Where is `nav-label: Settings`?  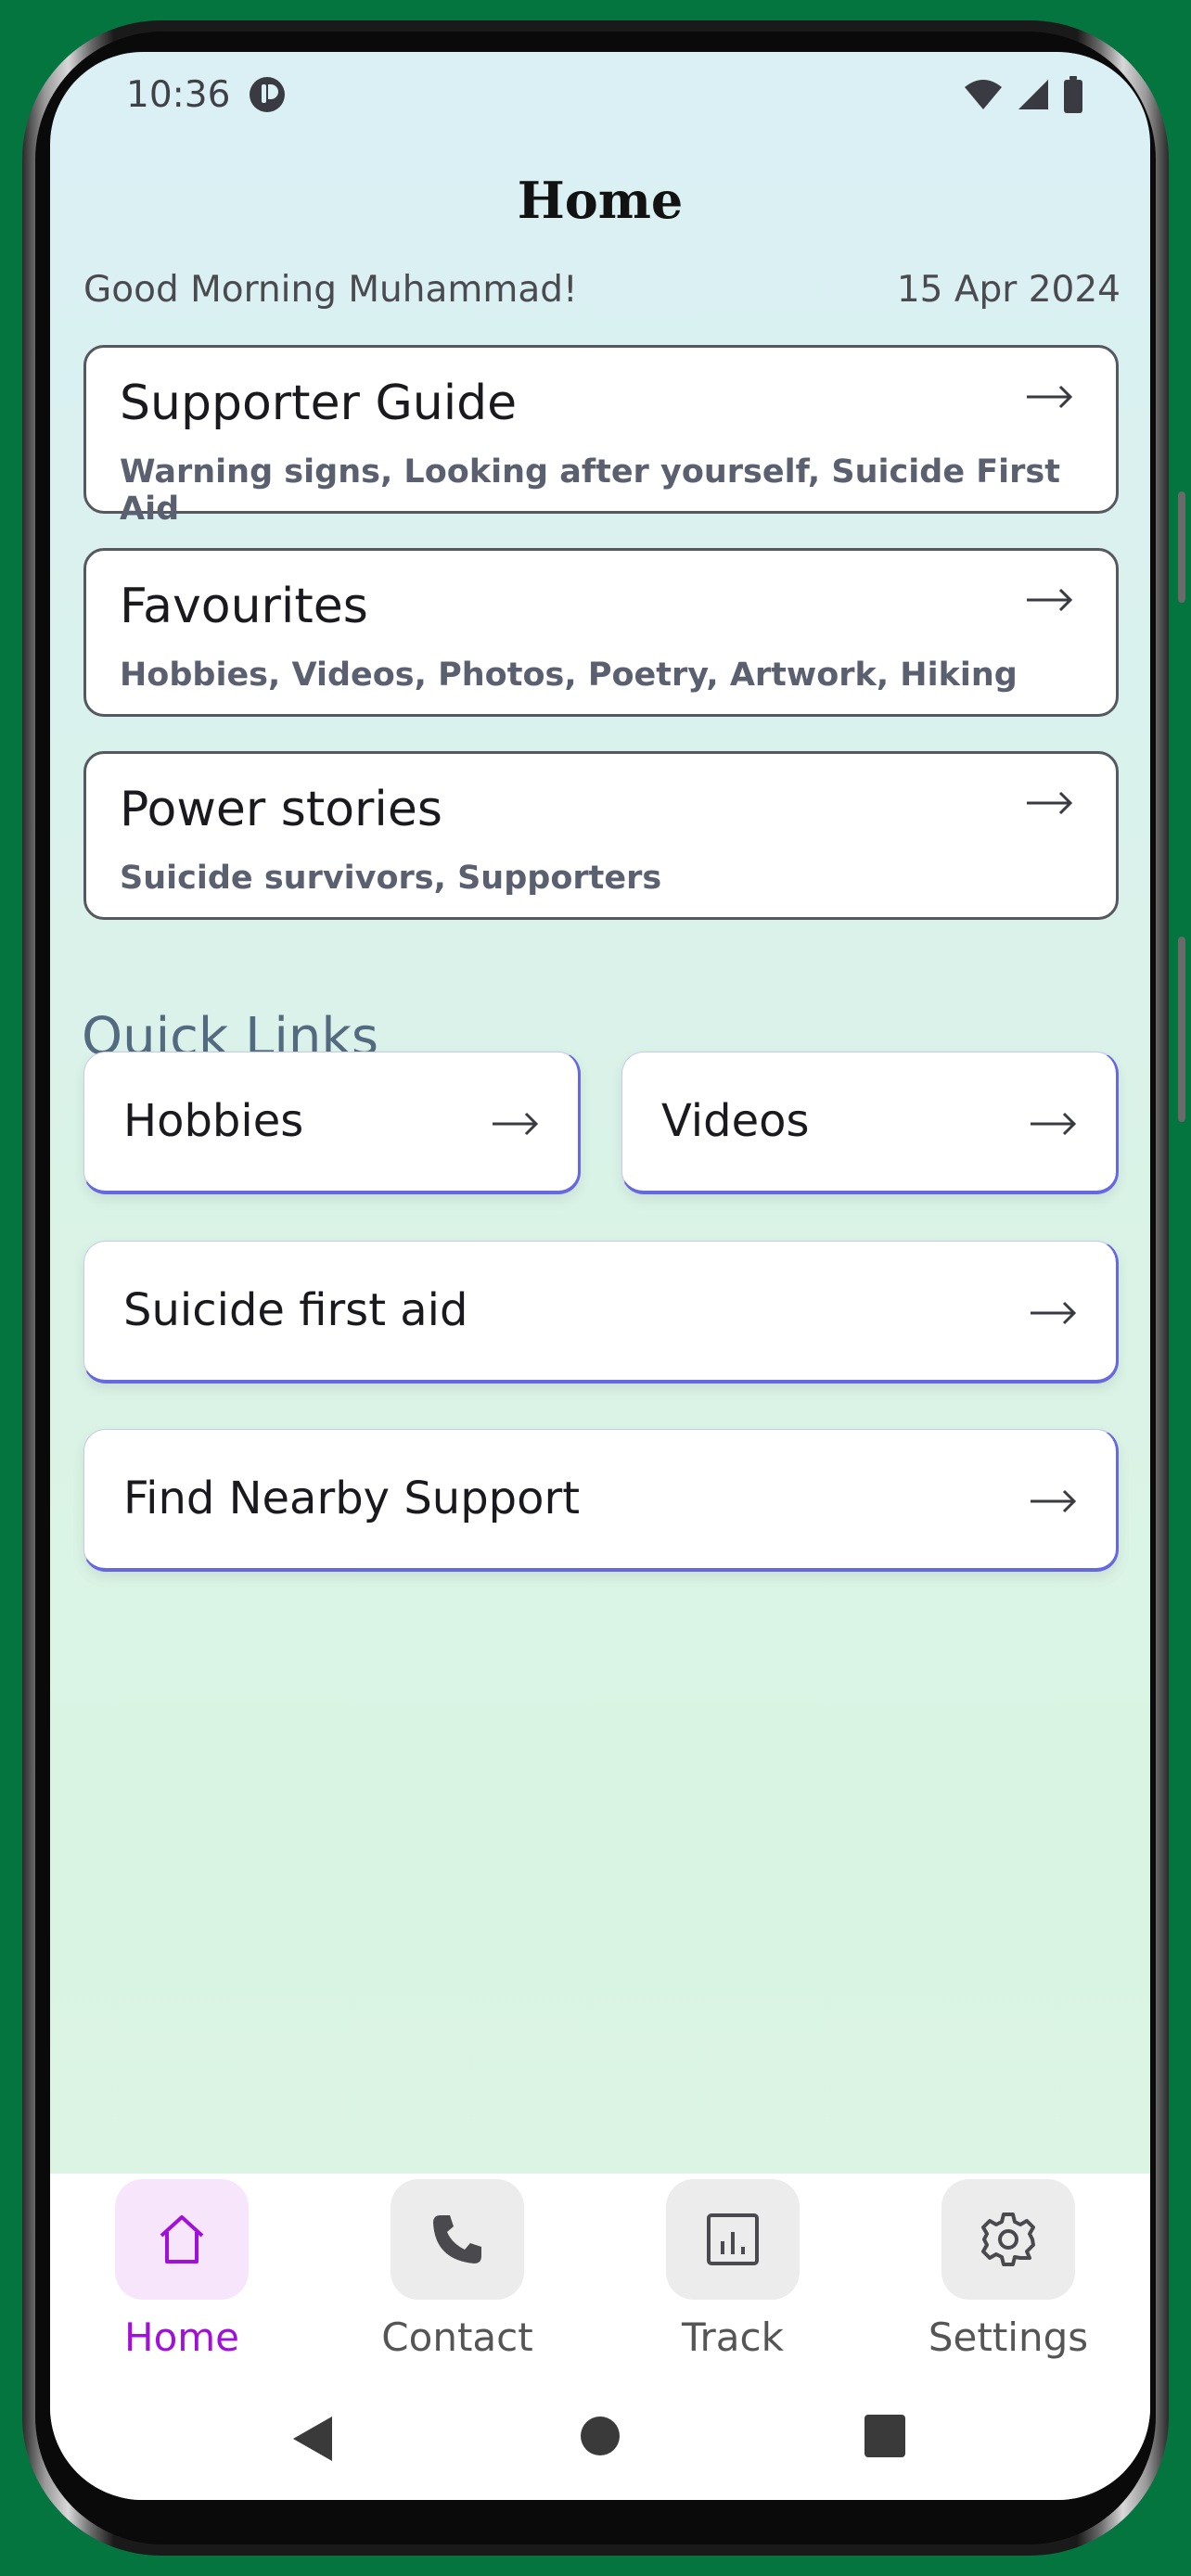
nav-label: Settings is located at coordinates (1008, 2338).